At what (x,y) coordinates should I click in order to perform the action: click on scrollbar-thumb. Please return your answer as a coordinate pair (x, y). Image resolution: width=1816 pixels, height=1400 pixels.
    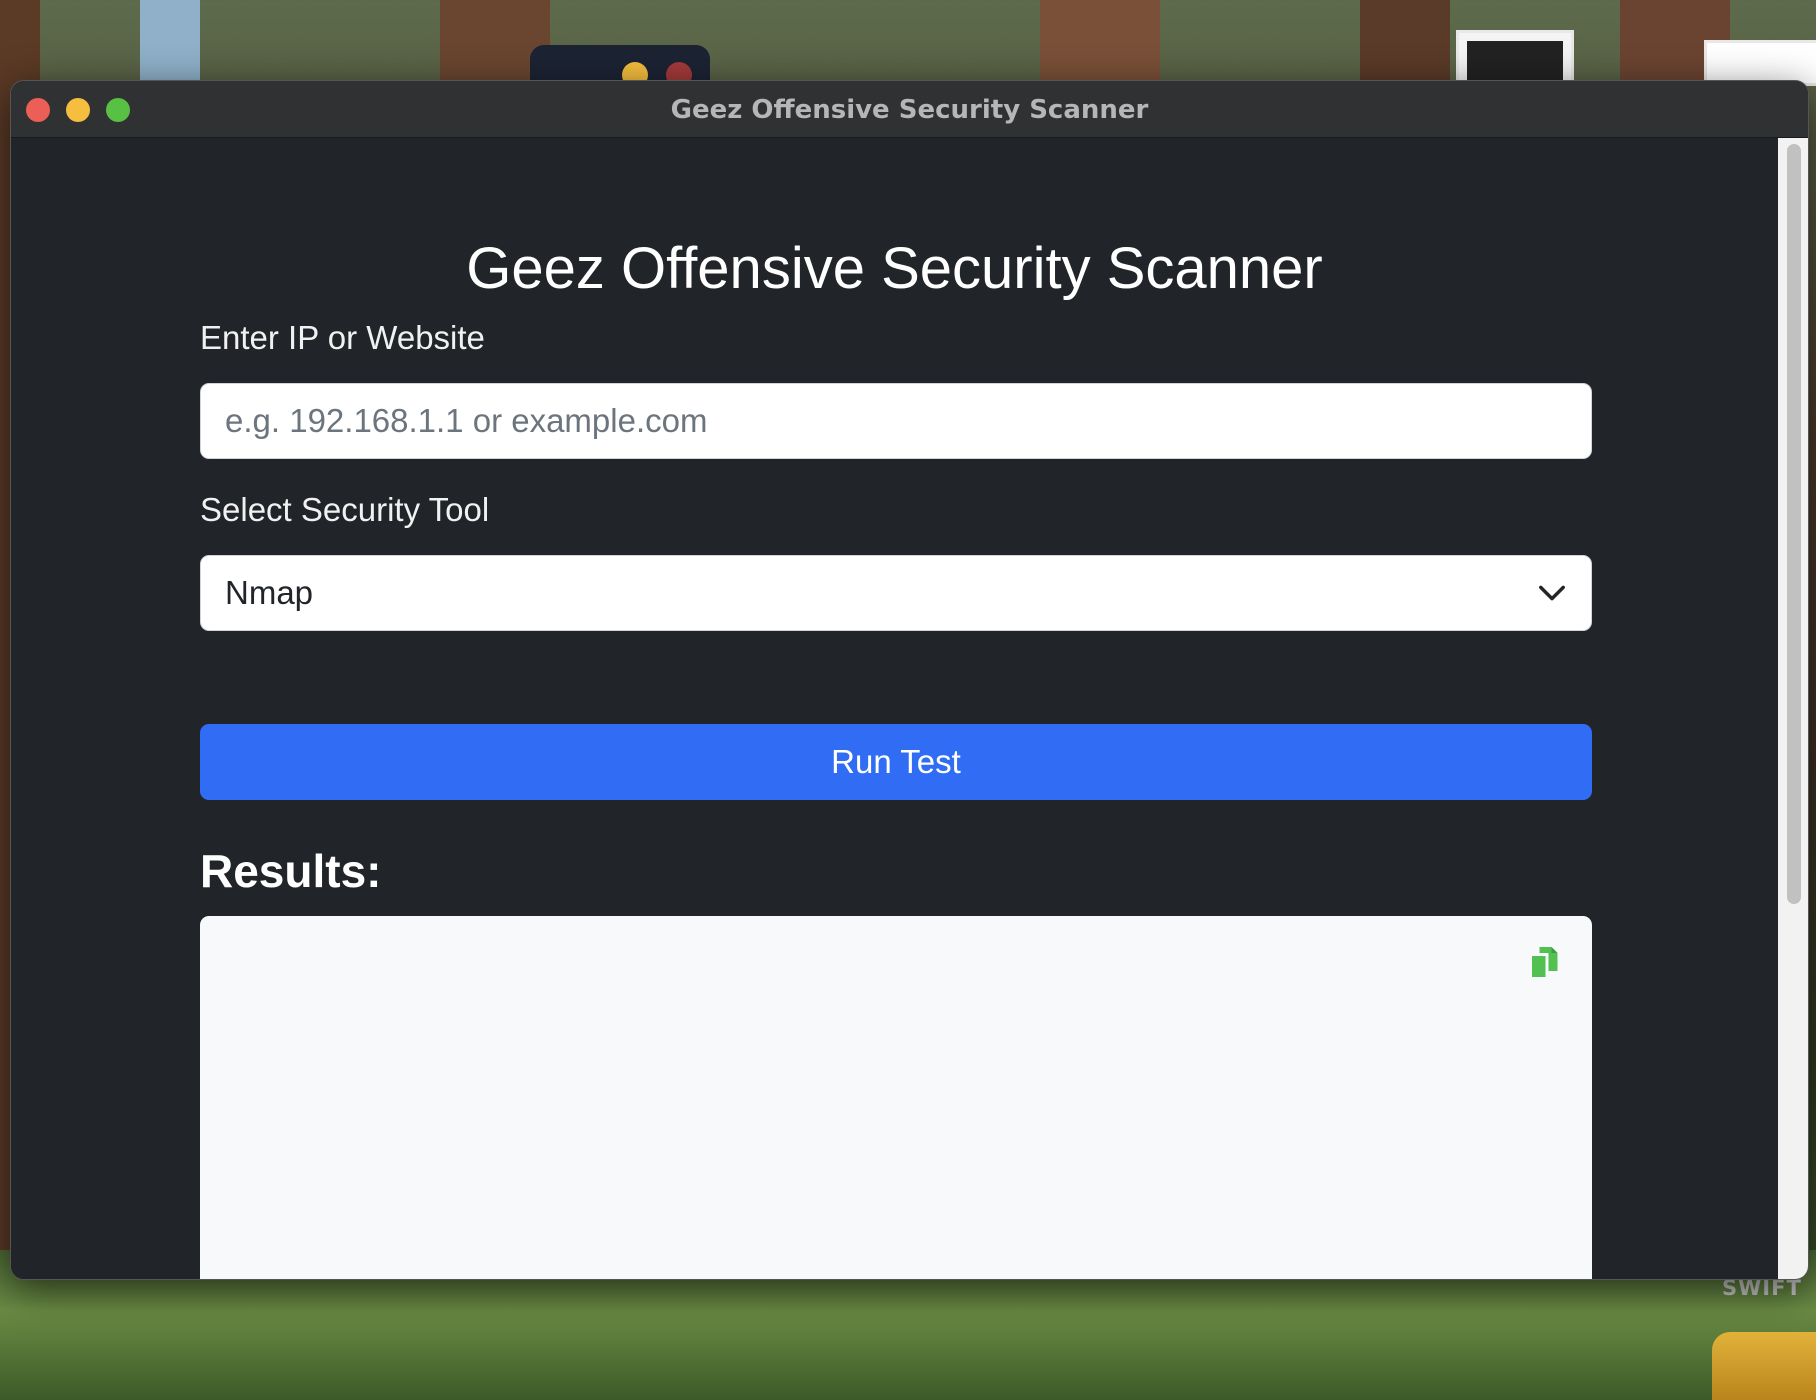
    Looking at the image, I should click on (1794, 524).